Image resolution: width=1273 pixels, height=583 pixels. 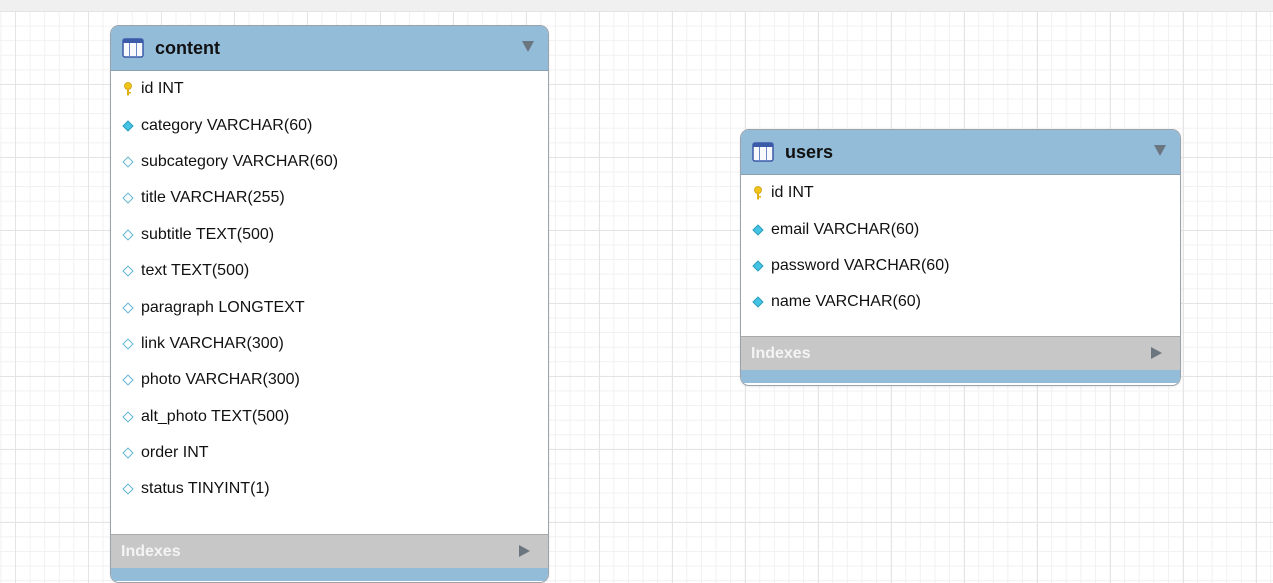 I want to click on column-row: subcategory VARCHAR(60), so click(x=329, y=162).